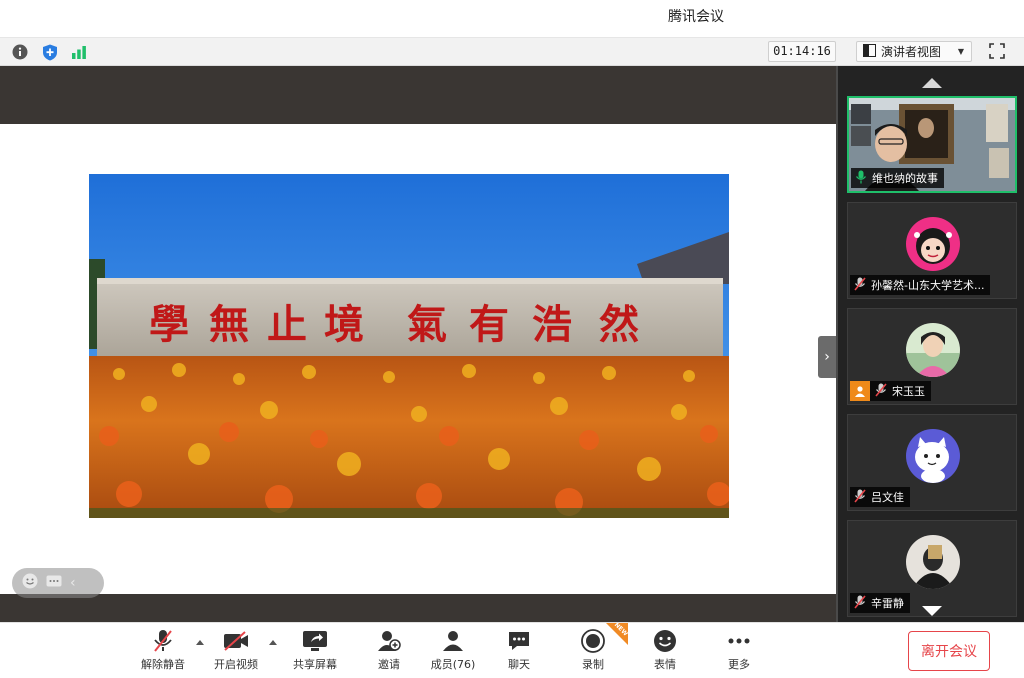 This screenshot has width=1024, height=678. I want to click on invite-button: 邀请, so click(389, 652).